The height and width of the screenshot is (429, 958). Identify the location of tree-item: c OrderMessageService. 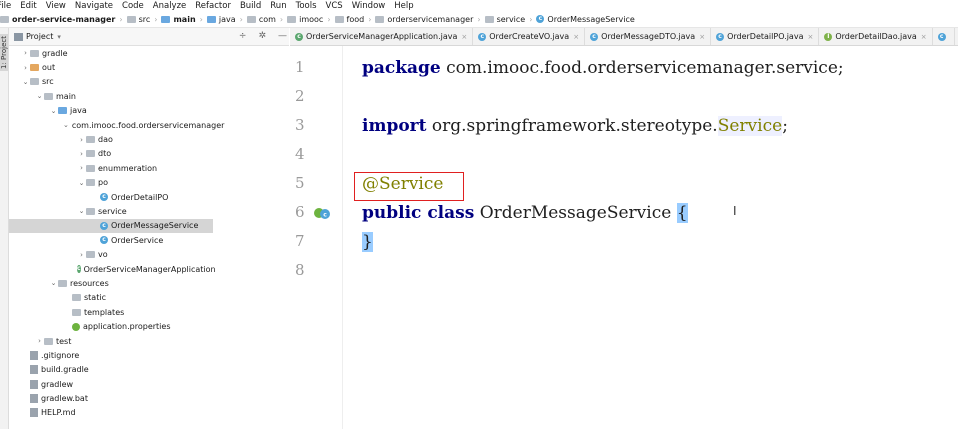
(111, 226).